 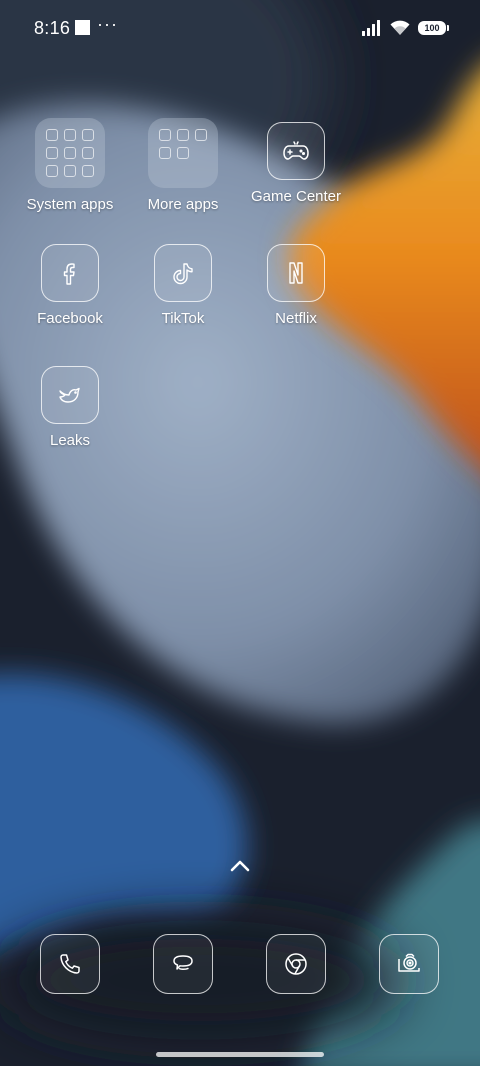 What do you see at coordinates (70, 395) in the screenshot?
I see `bird-icon` at bounding box center [70, 395].